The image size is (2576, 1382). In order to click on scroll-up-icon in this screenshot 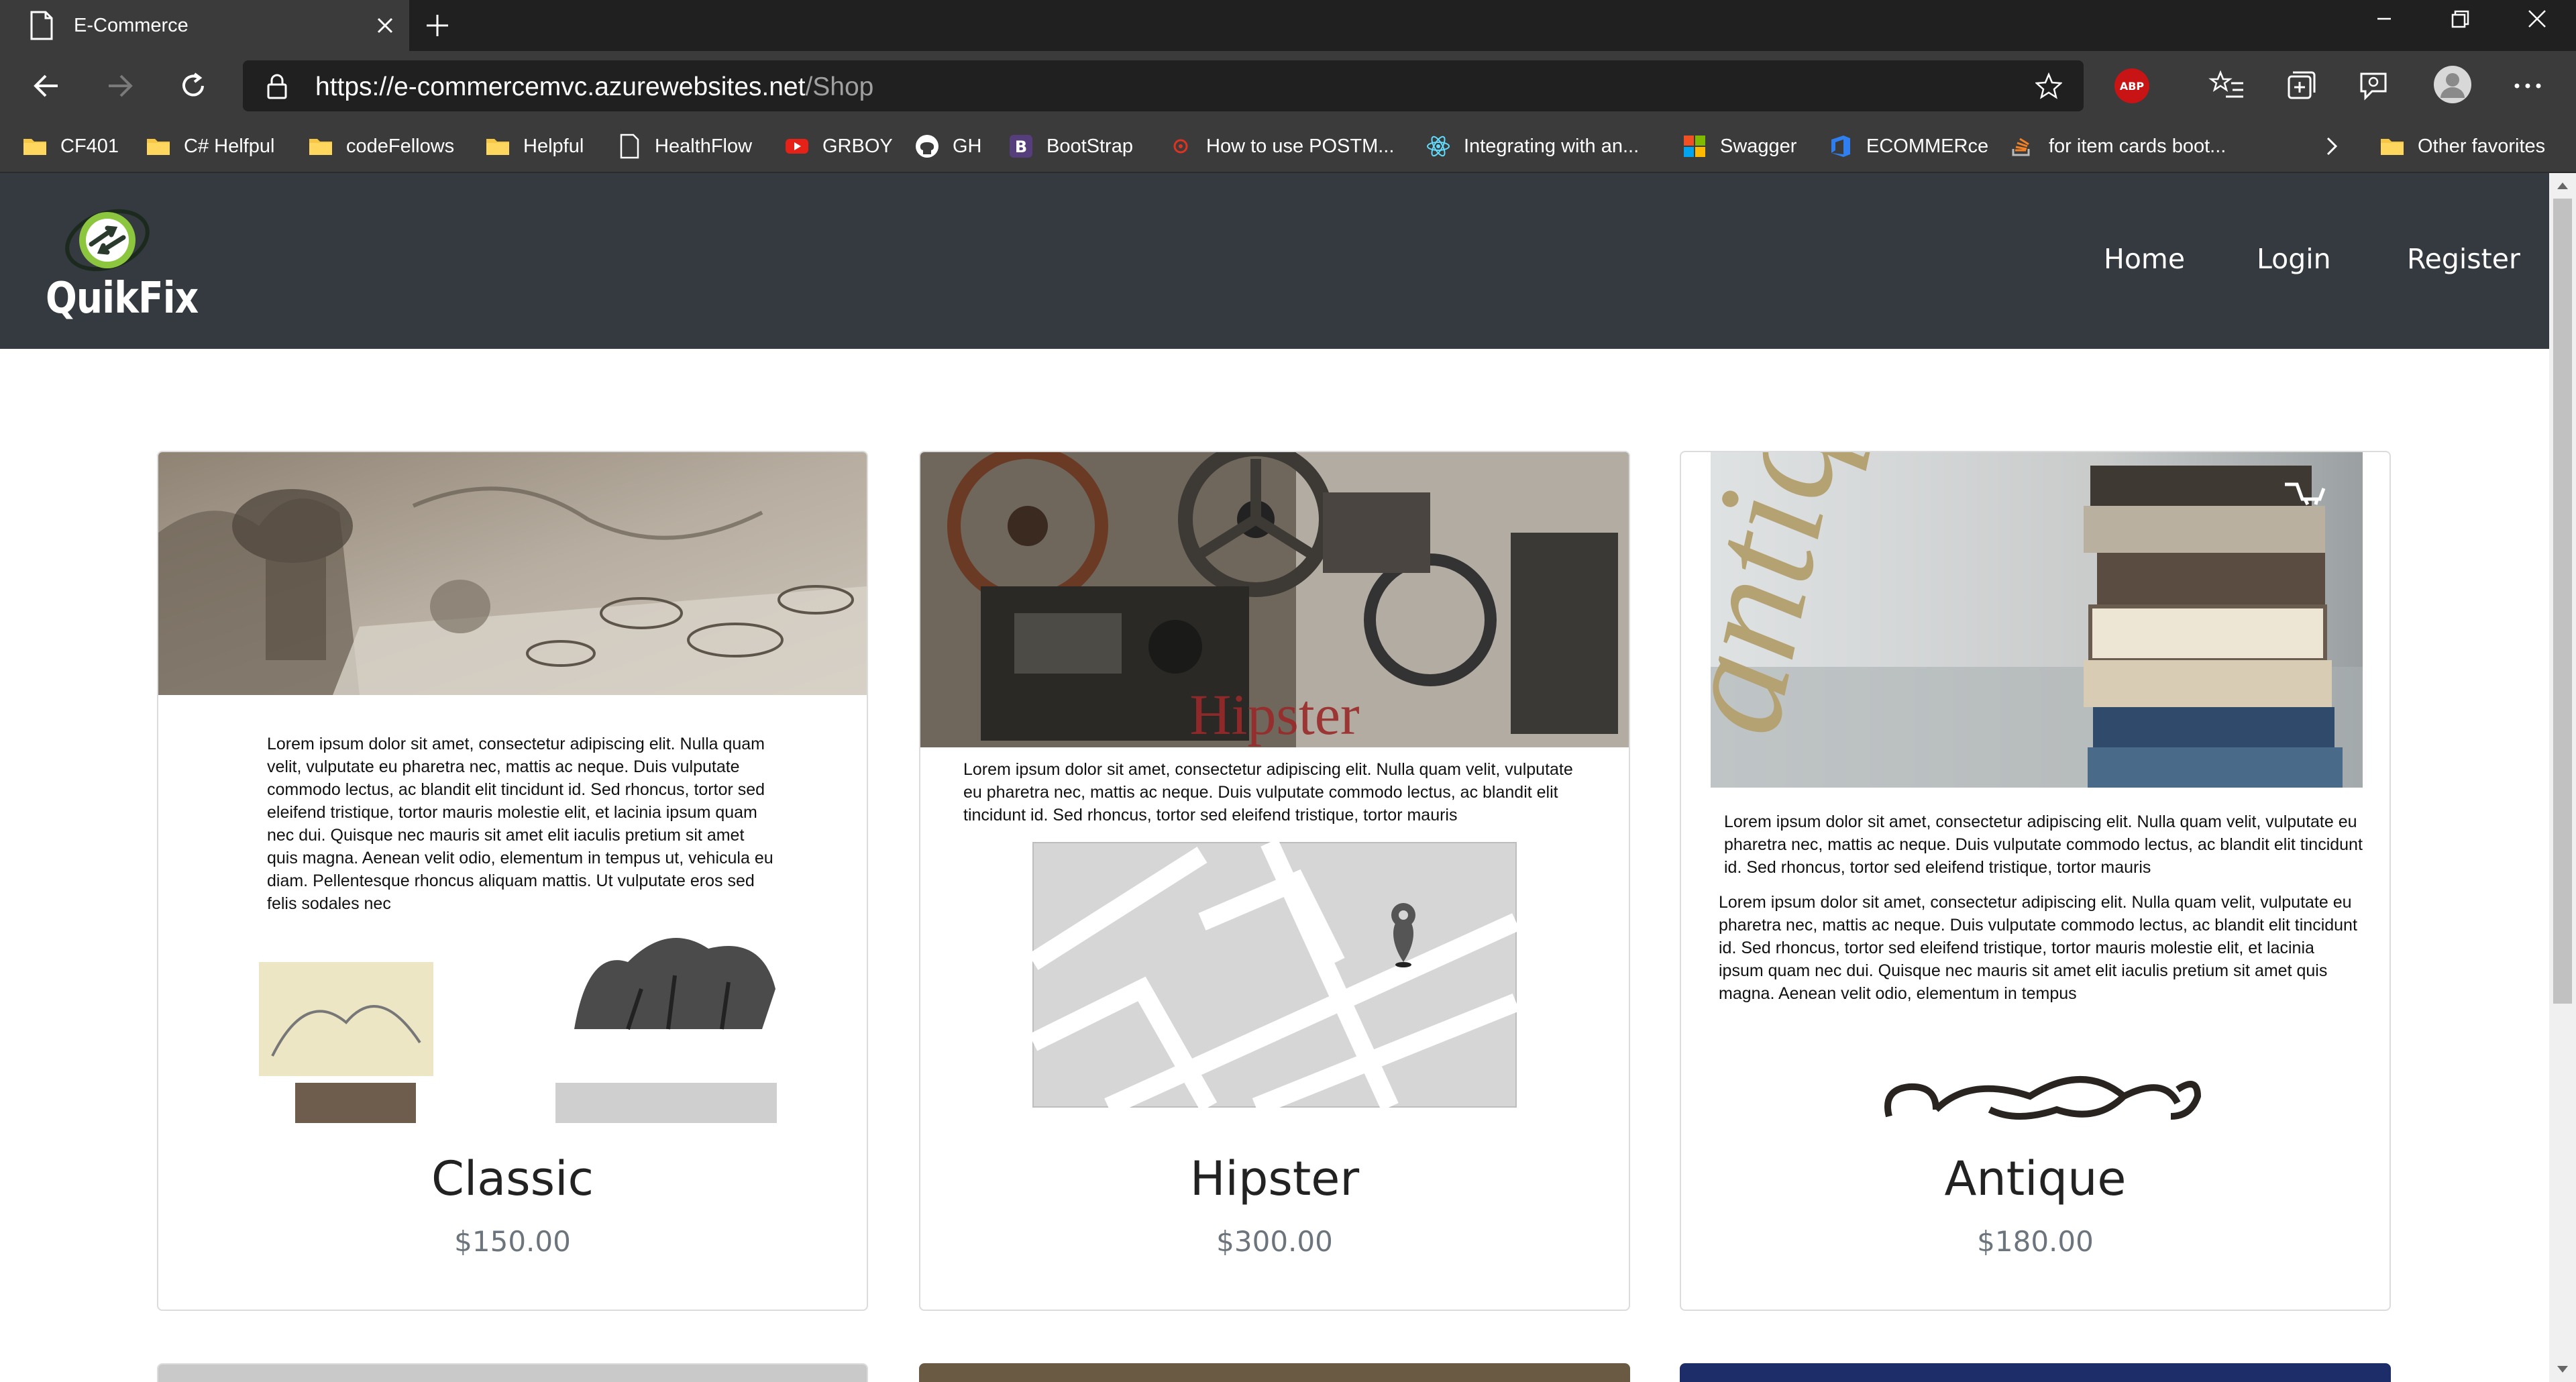, I will do `click(2562, 185)`.